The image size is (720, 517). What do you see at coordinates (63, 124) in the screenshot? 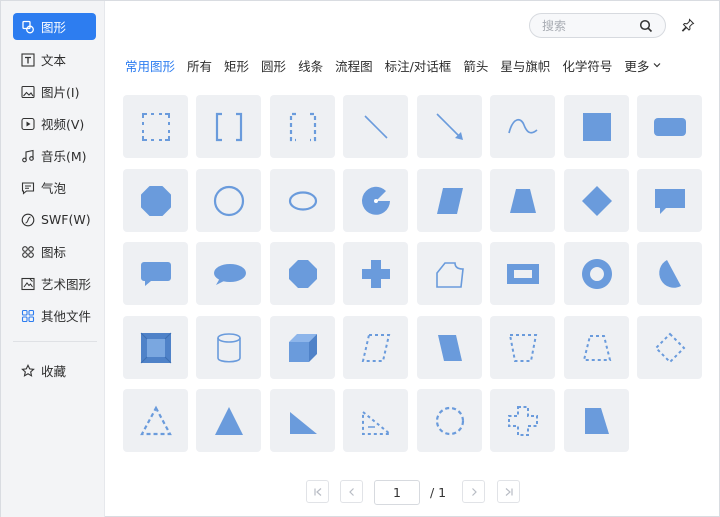
I see `sidebar-item-label: 视频(V)` at bounding box center [63, 124].